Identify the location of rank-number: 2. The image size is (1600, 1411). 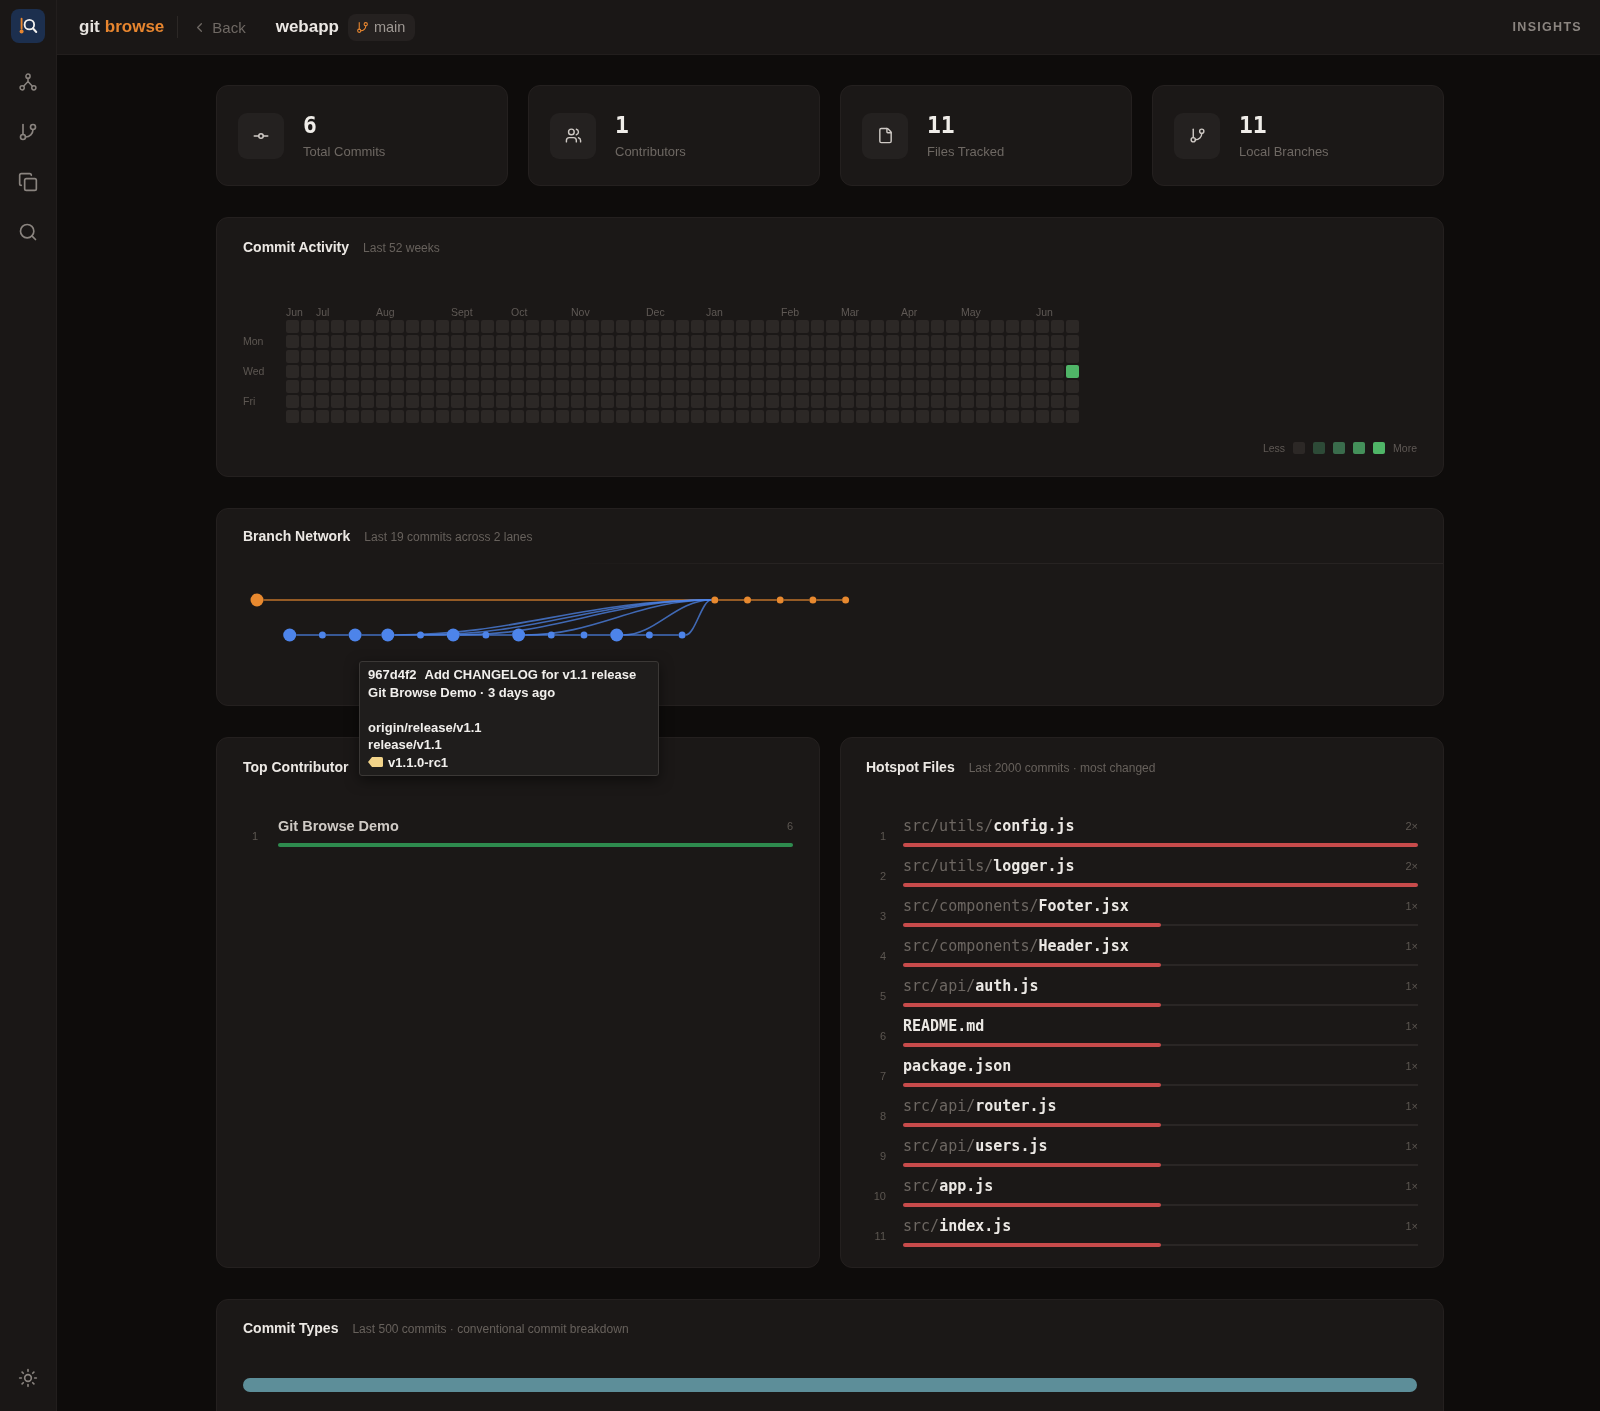
(882, 876).